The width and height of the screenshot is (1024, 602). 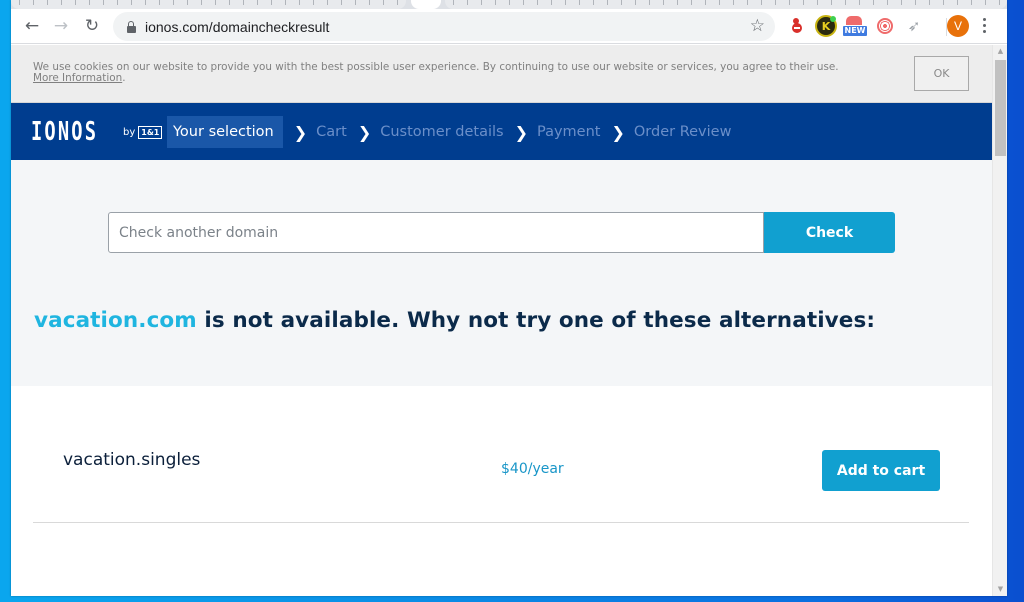 What do you see at coordinates (958, 26) in the screenshot?
I see `profile-avatar: V` at bounding box center [958, 26].